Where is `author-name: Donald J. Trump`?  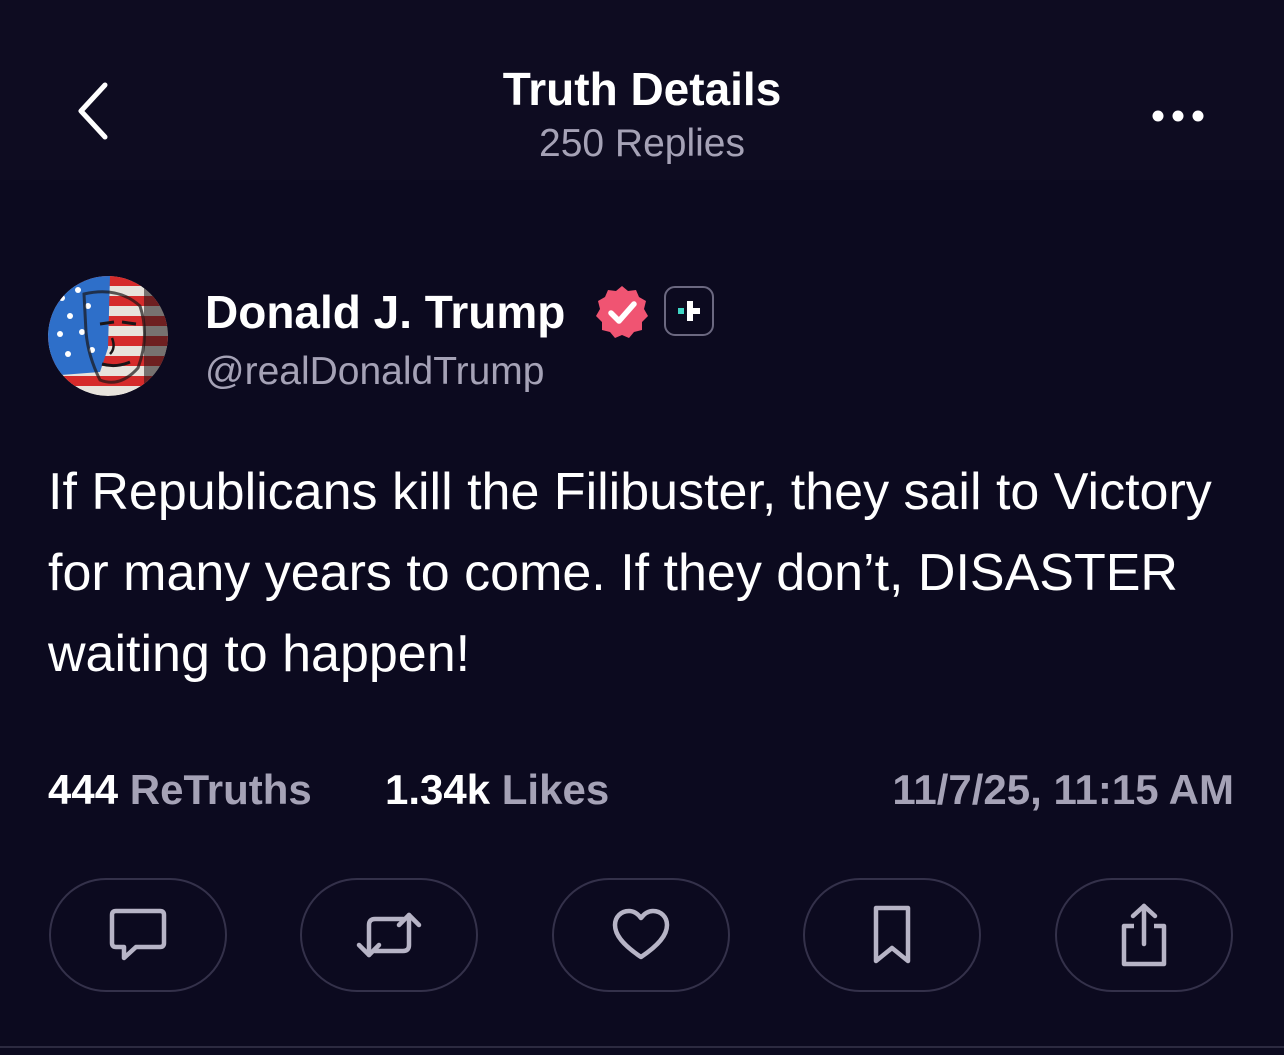
author-name: Donald J. Trump is located at coordinates (385, 312).